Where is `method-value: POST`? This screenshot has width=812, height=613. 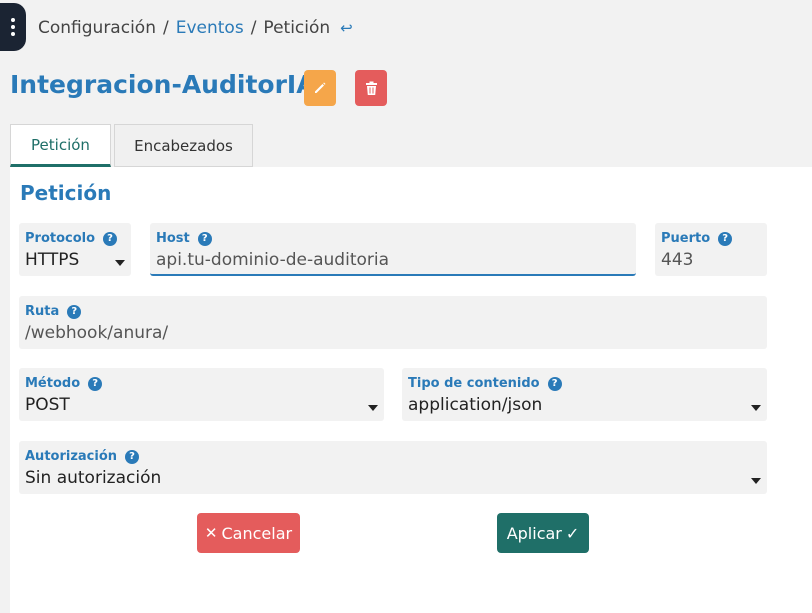
method-value: POST is located at coordinates (47, 405).